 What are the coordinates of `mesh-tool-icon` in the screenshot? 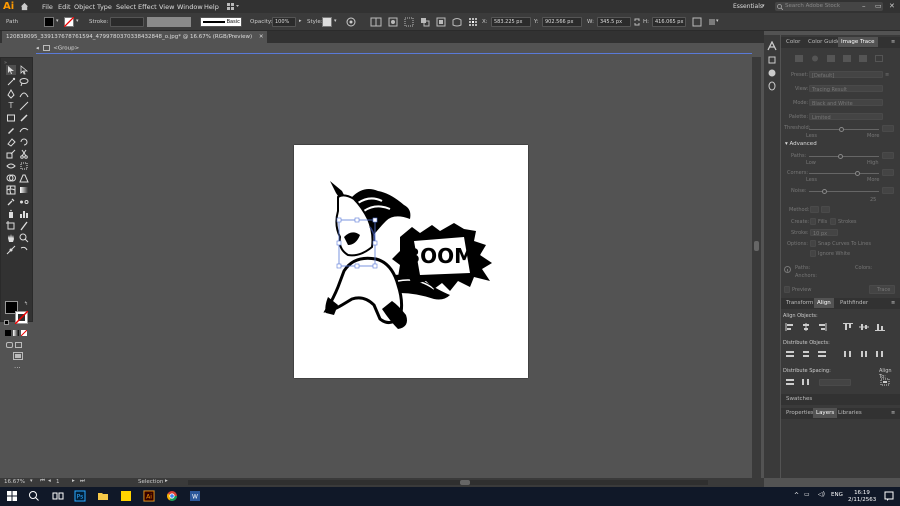 It's located at (11, 190).